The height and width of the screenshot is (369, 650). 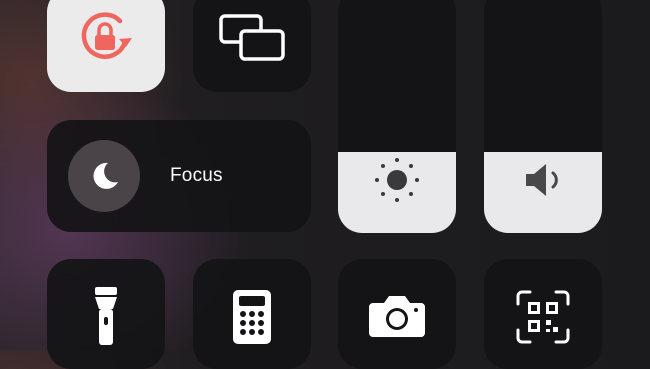 I want to click on focus-button: Focus, so click(x=179, y=176).